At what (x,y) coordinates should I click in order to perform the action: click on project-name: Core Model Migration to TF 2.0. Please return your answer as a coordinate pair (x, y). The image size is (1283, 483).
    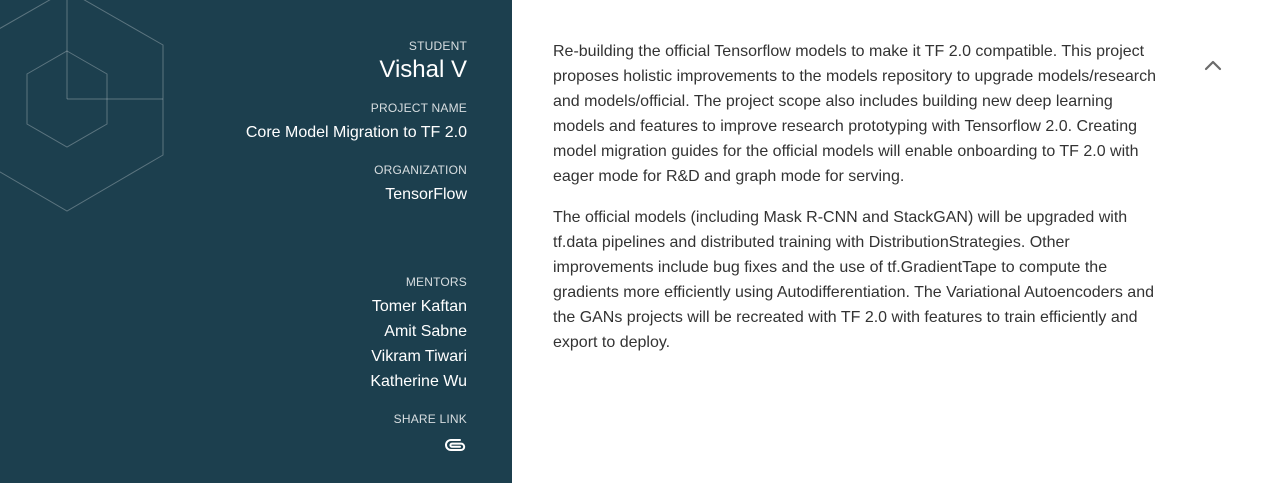
    Looking at the image, I should click on (356, 132).